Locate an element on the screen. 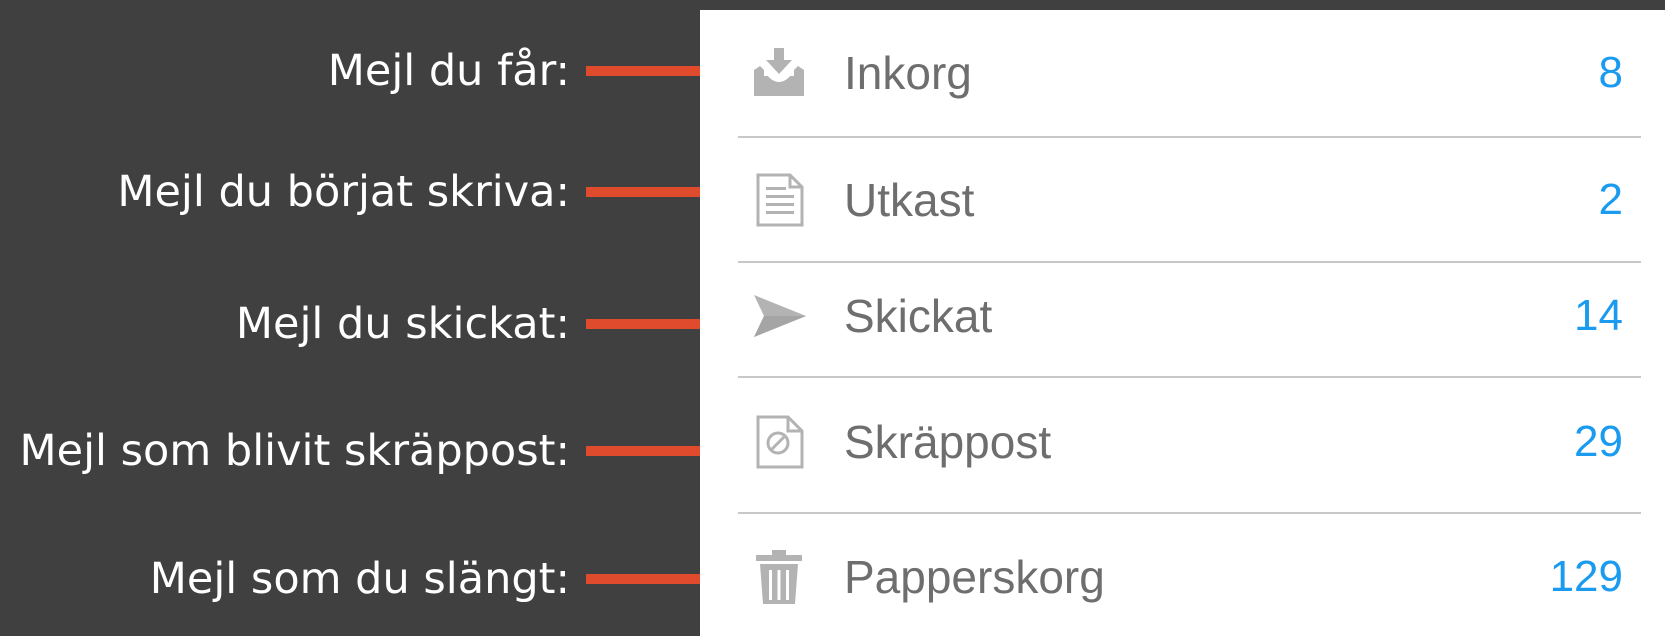 The width and height of the screenshot is (1665, 636). annotation-sent: Mejl du skickat: is located at coordinates (375, 324).